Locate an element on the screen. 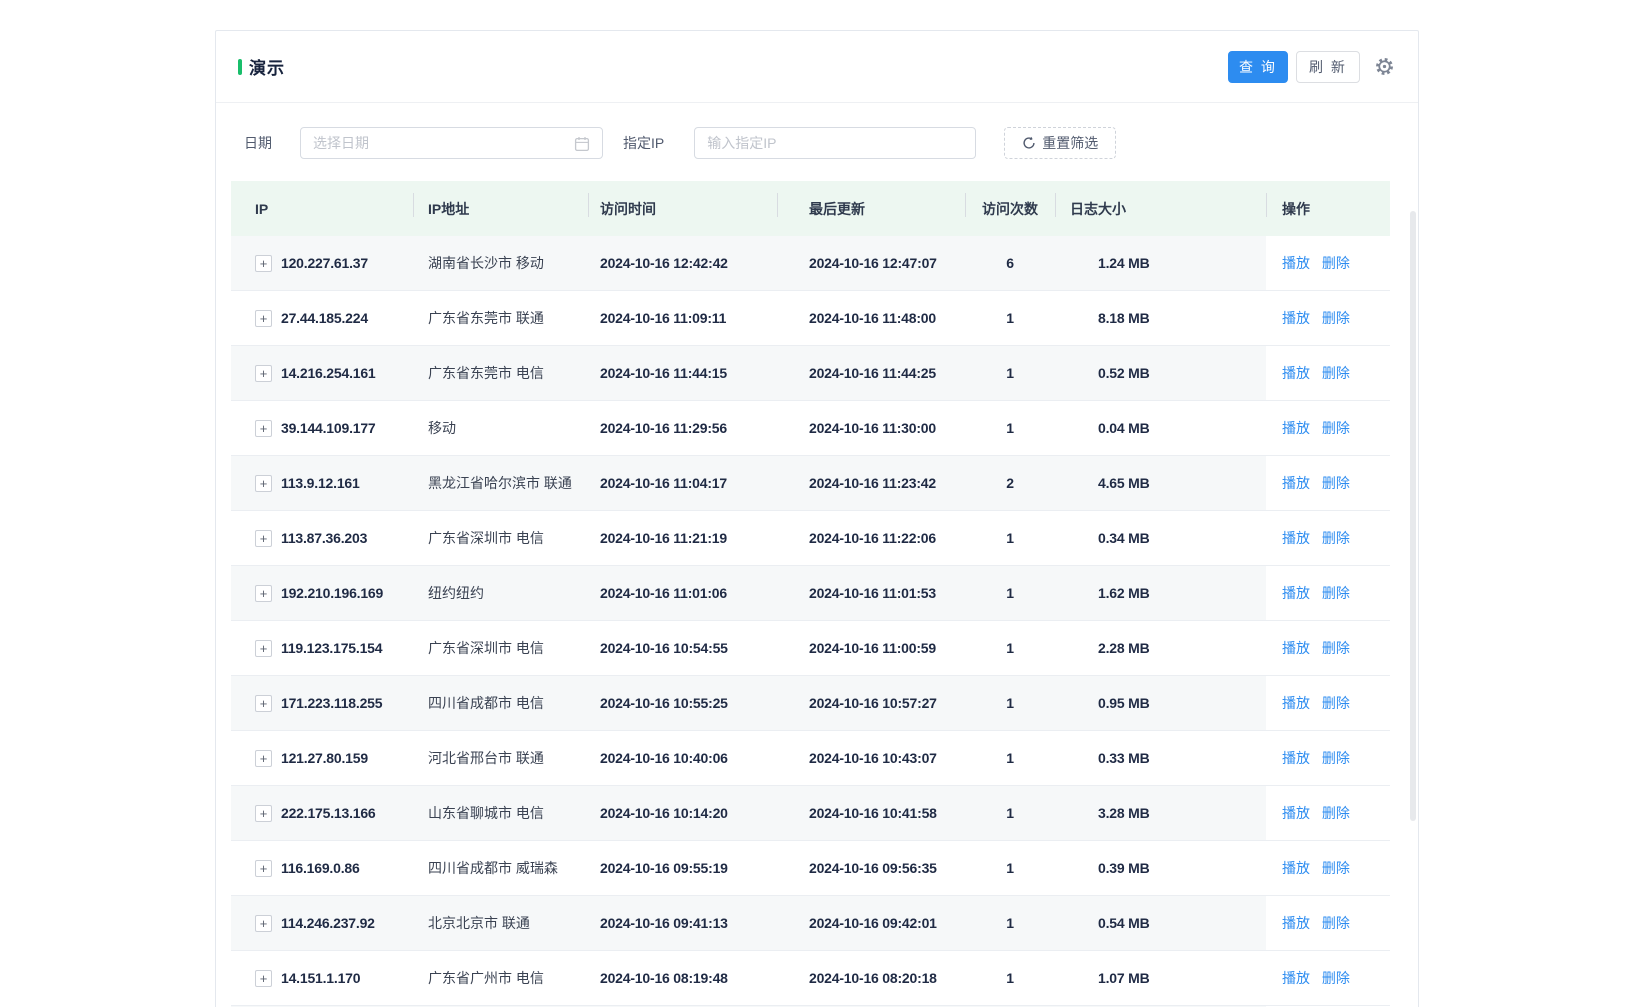 This screenshot has height=1007, width=1638. visit-time-cell: 2024-10-16 10:14:20 is located at coordinates (664, 813).